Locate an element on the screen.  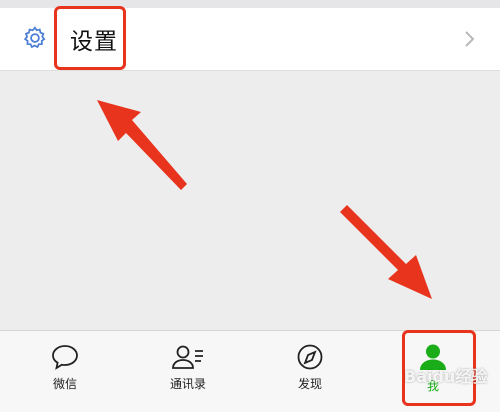
contacts-icon is located at coordinates (187, 357).